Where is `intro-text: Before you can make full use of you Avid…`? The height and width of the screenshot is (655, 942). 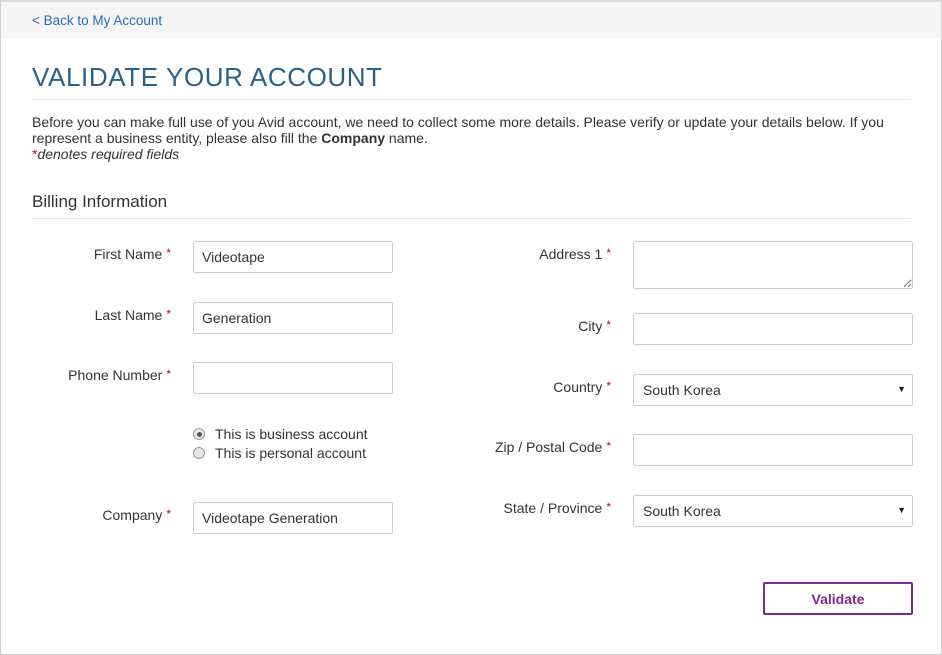
intro-text: Before you can make full use of you Avid… is located at coordinates (471, 130).